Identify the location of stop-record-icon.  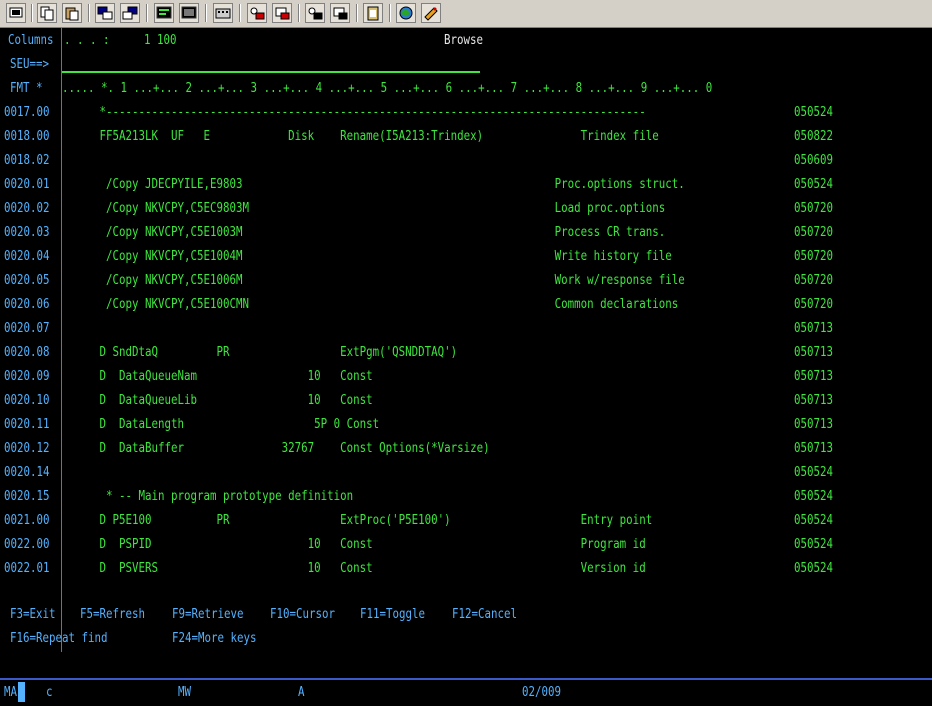
(282, 13).